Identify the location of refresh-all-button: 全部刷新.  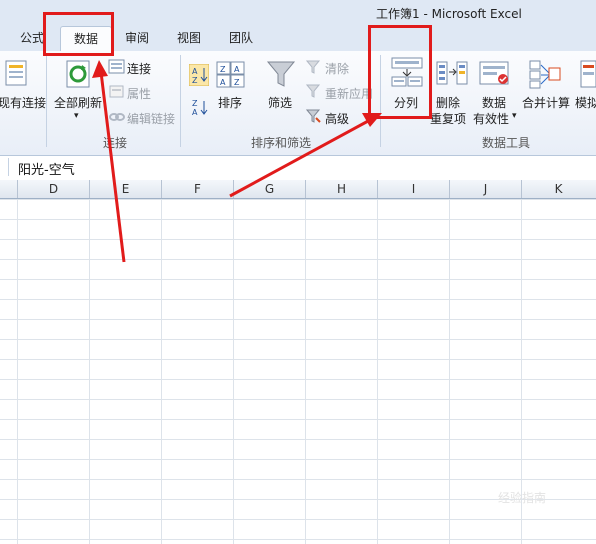
(78, 102).